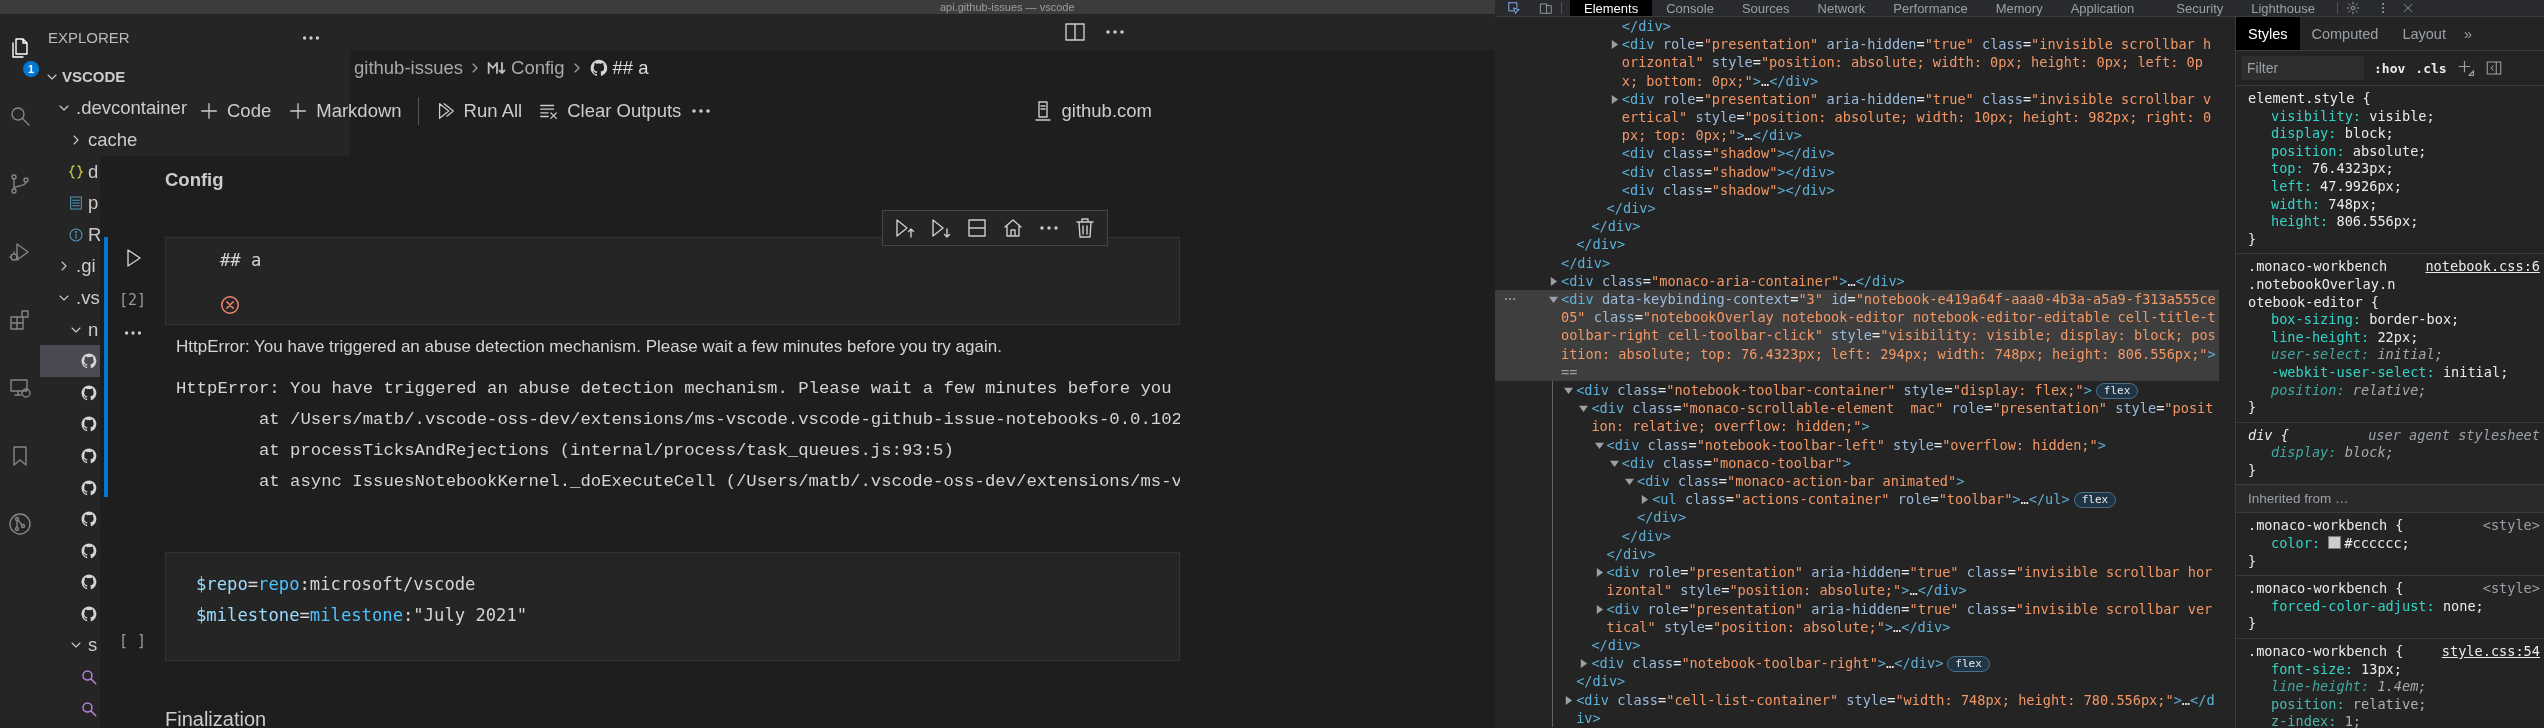 The width and height of the screenshot is (2544, 728). I want to click on error-message: HttpError: You have triggered an abuse detection mechanism. Please wait a few minutes before you try again., so click(589, 347).